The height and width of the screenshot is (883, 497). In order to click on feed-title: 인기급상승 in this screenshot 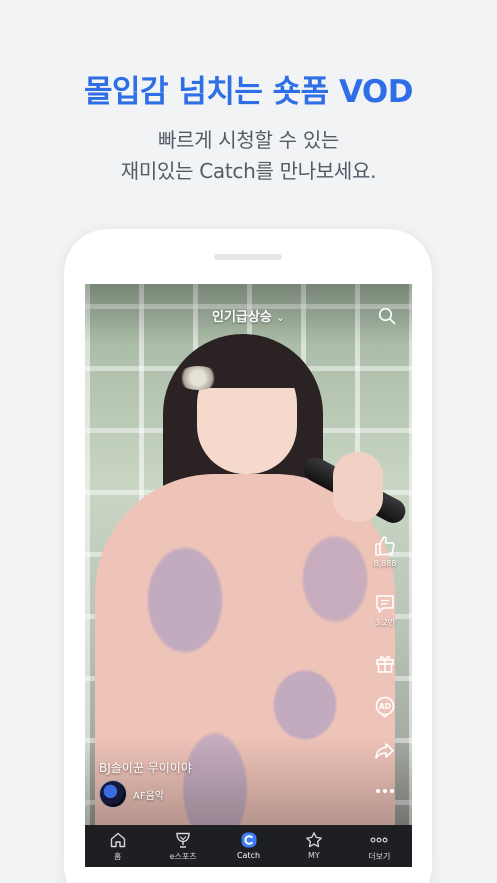, I will do `click(241, 317)`.